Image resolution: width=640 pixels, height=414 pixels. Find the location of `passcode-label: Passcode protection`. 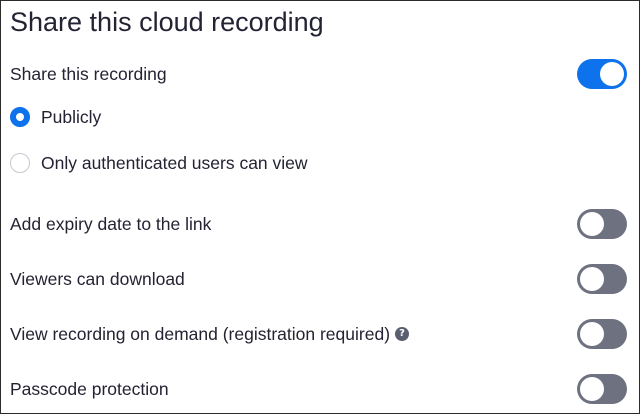

passcode-label: Passcode protection is located at coordinates (89, 388).